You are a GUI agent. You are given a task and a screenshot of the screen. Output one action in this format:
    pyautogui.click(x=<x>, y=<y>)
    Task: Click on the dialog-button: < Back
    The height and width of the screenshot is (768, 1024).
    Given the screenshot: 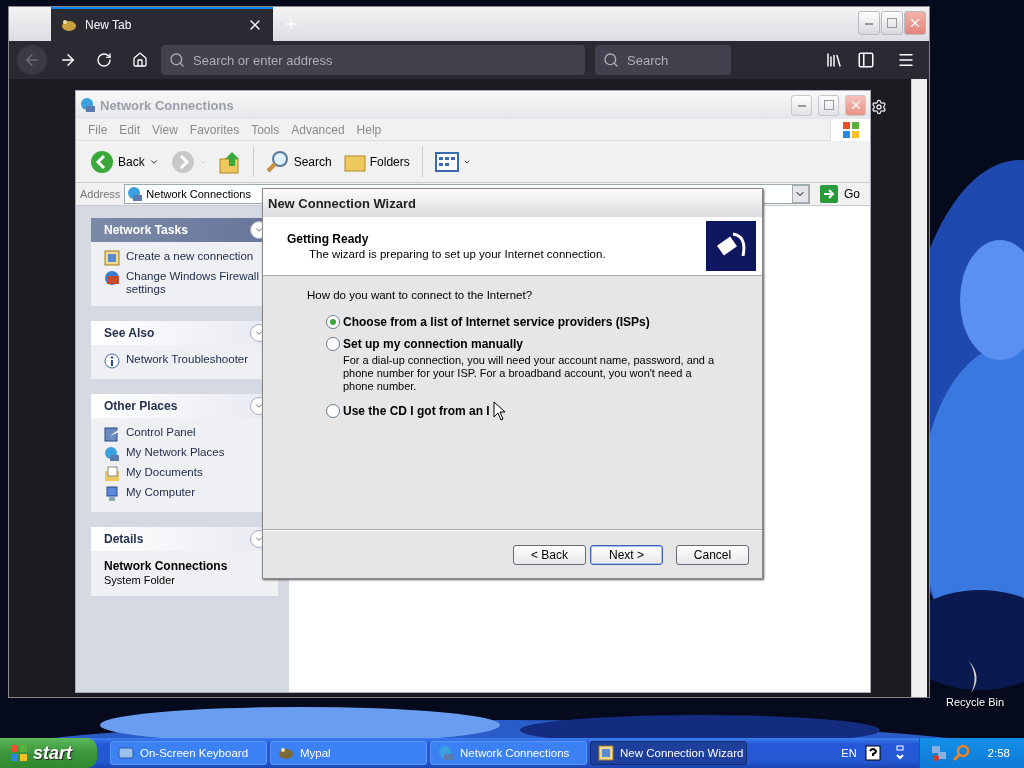 What is the action you would take?
    pyautogui.click(x=549, y=554)
    